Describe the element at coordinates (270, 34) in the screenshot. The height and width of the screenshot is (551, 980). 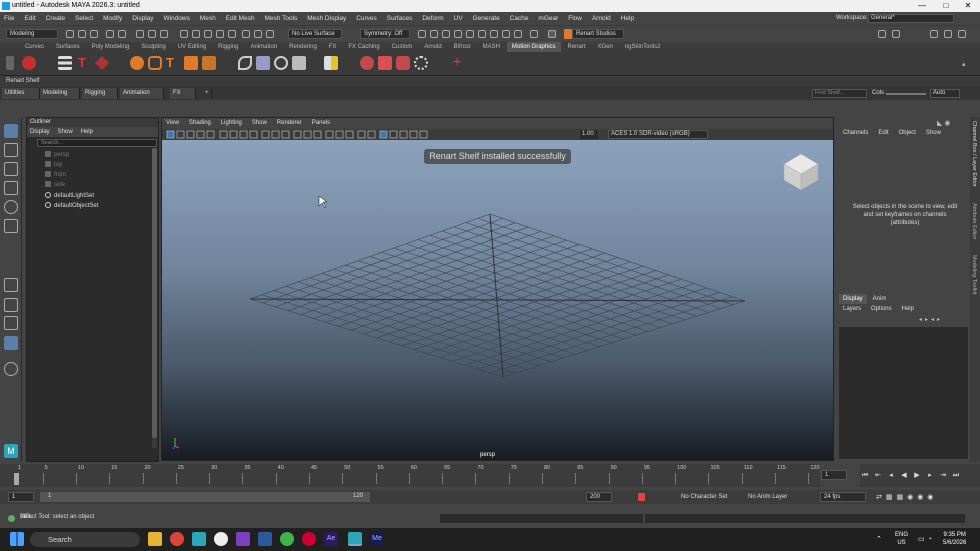
I see `snap-3-icon` at that location.